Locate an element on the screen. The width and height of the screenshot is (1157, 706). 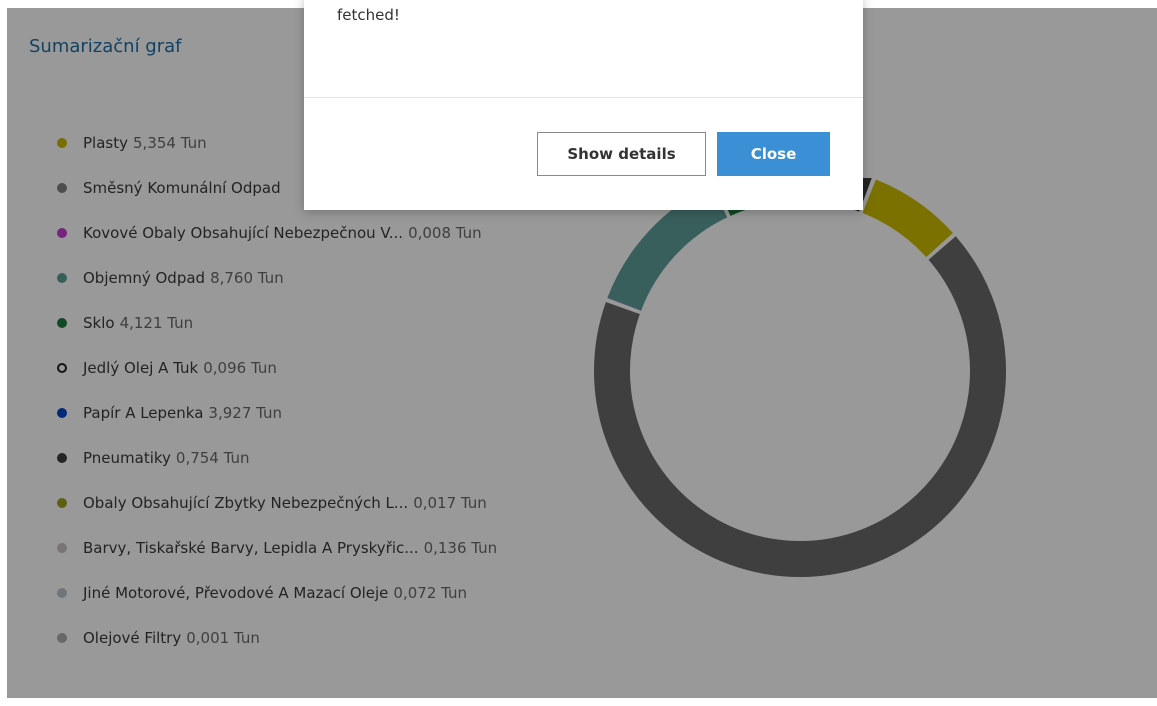
frame-left is located at coordinates (3, 353).